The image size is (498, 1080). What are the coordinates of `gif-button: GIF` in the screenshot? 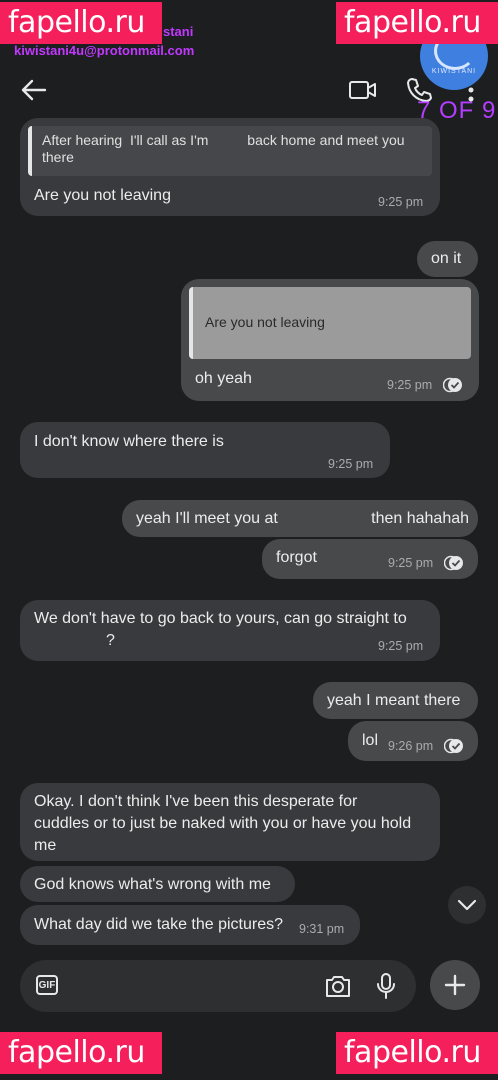 It's located at (47, 985).